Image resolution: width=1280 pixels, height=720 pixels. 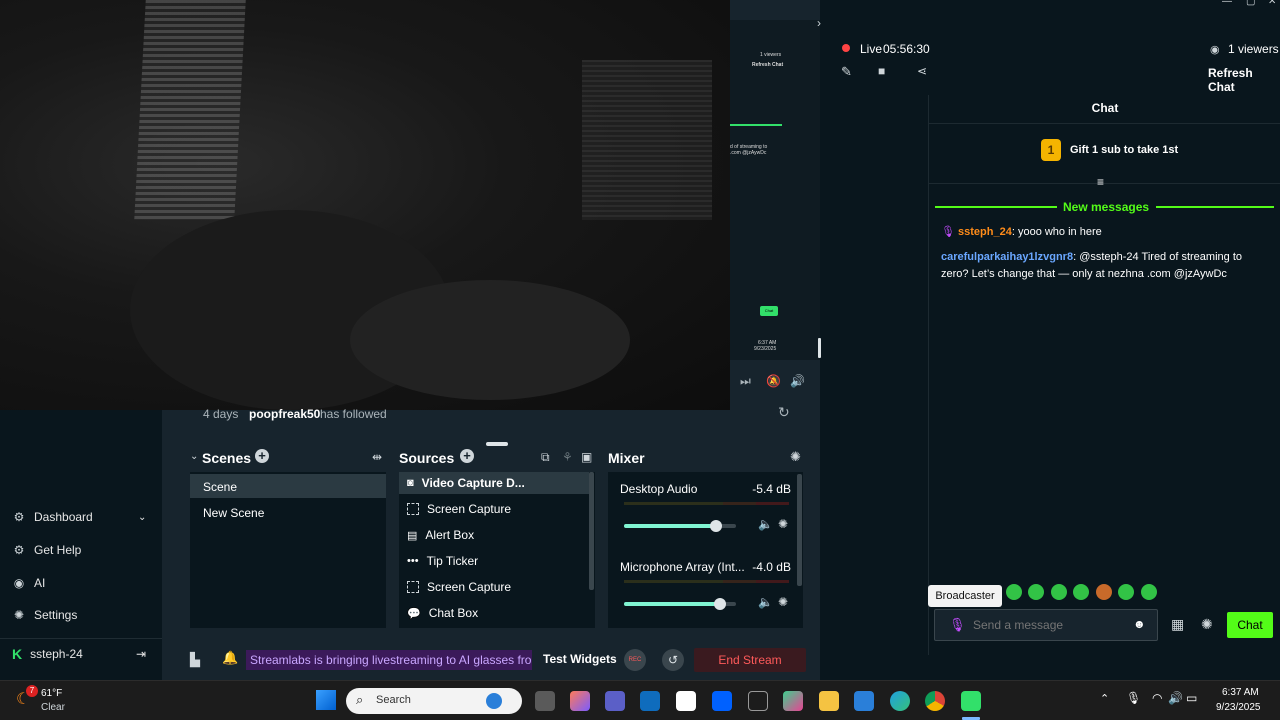 I want to click on dropbox-icon, so click(x=722, y=701).